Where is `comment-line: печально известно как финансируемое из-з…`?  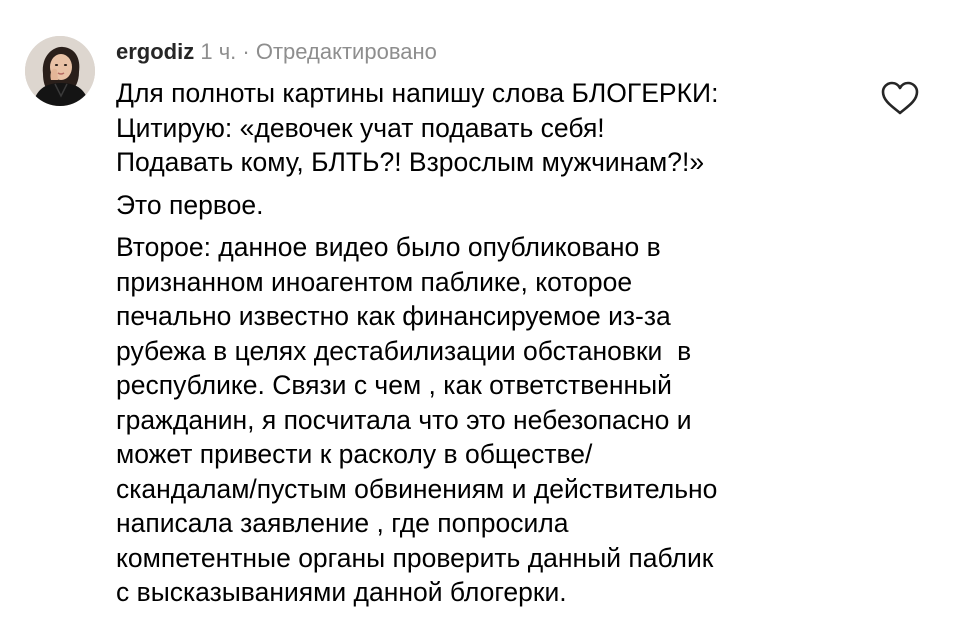 comment-line: печально известно как финансируемое из-з… is located at coordinates (393, 316).